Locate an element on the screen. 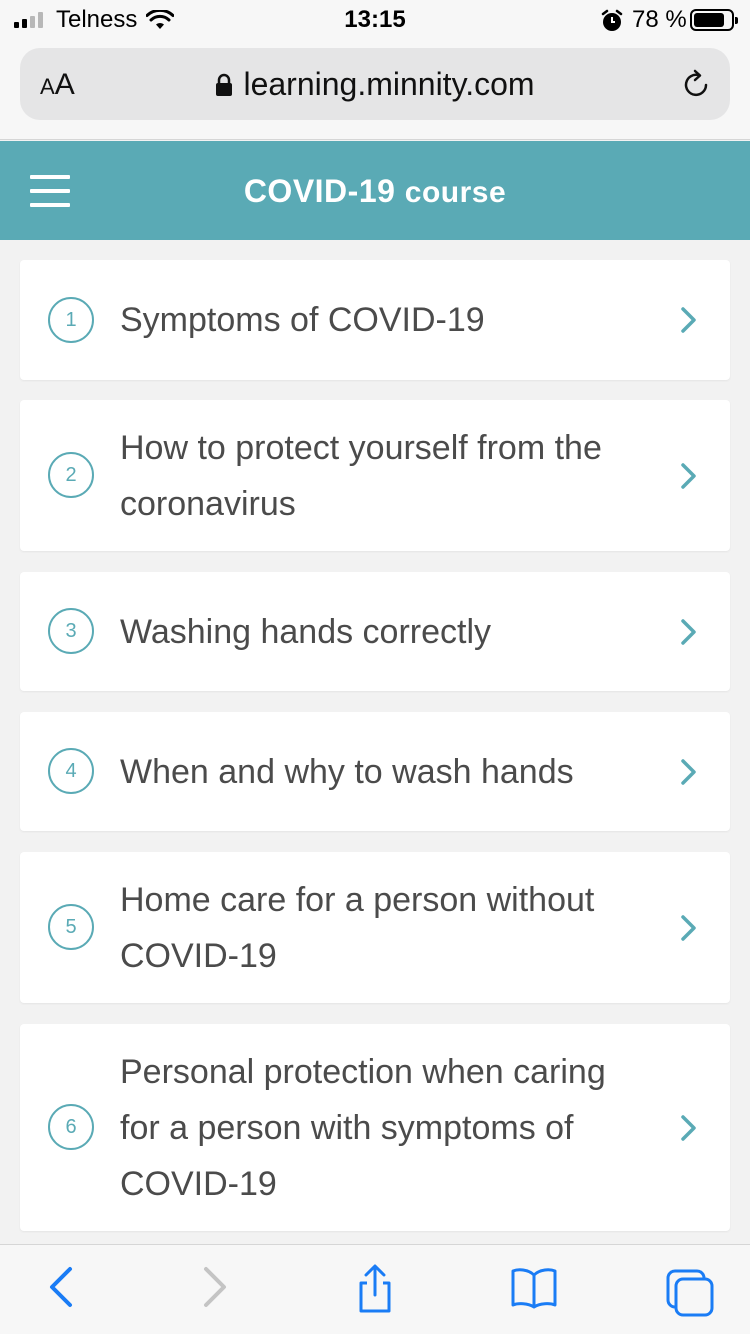 The height and width of the screenshot is (1334, 750). lesson-item-1: 1 Symptoms of COVID-19 is located at coordinates (375, 320).